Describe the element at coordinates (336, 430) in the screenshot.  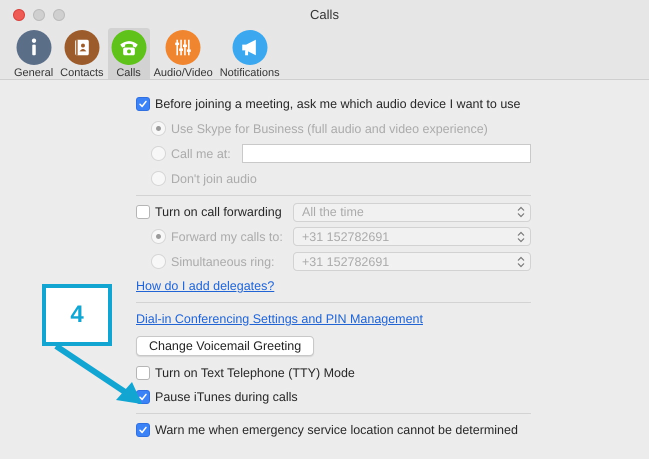
I see `checkbox-label: Warn me when emergency service location cannot be determined` at that location.